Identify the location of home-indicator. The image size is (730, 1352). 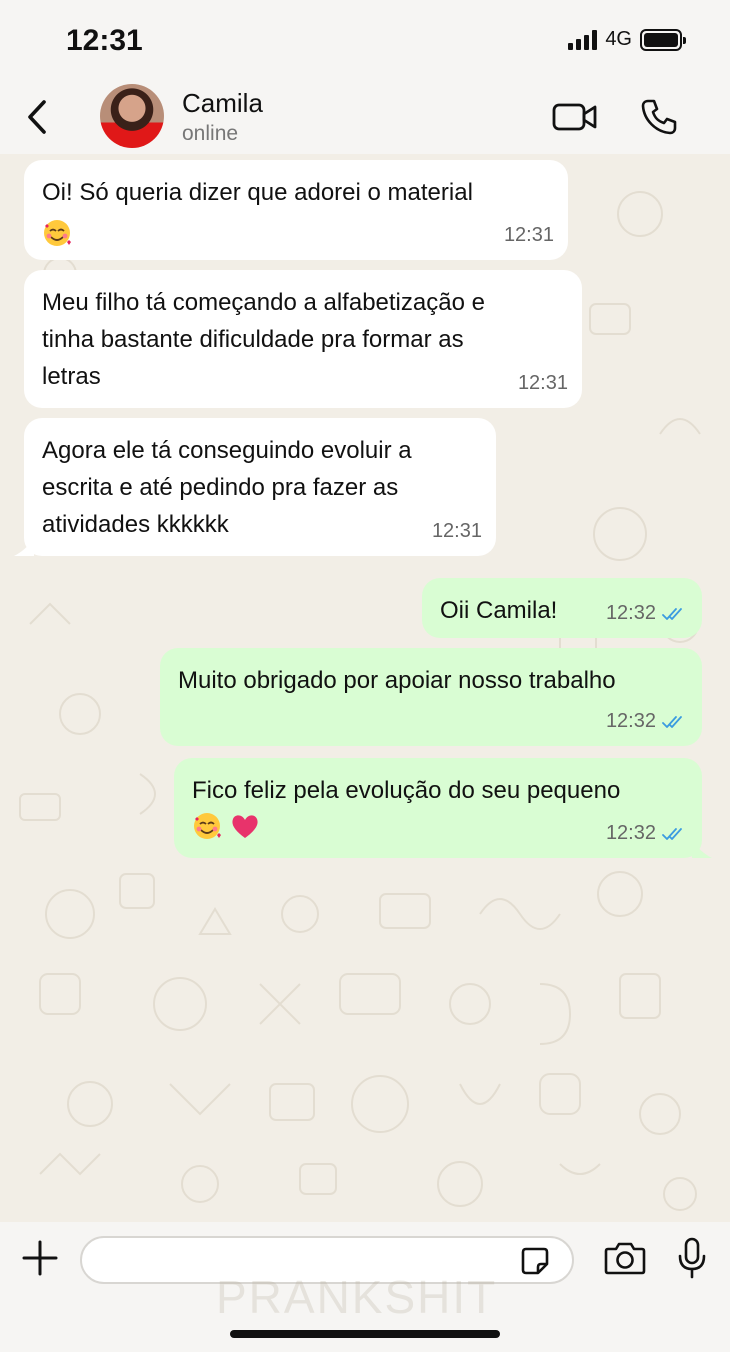
(365, 1334).